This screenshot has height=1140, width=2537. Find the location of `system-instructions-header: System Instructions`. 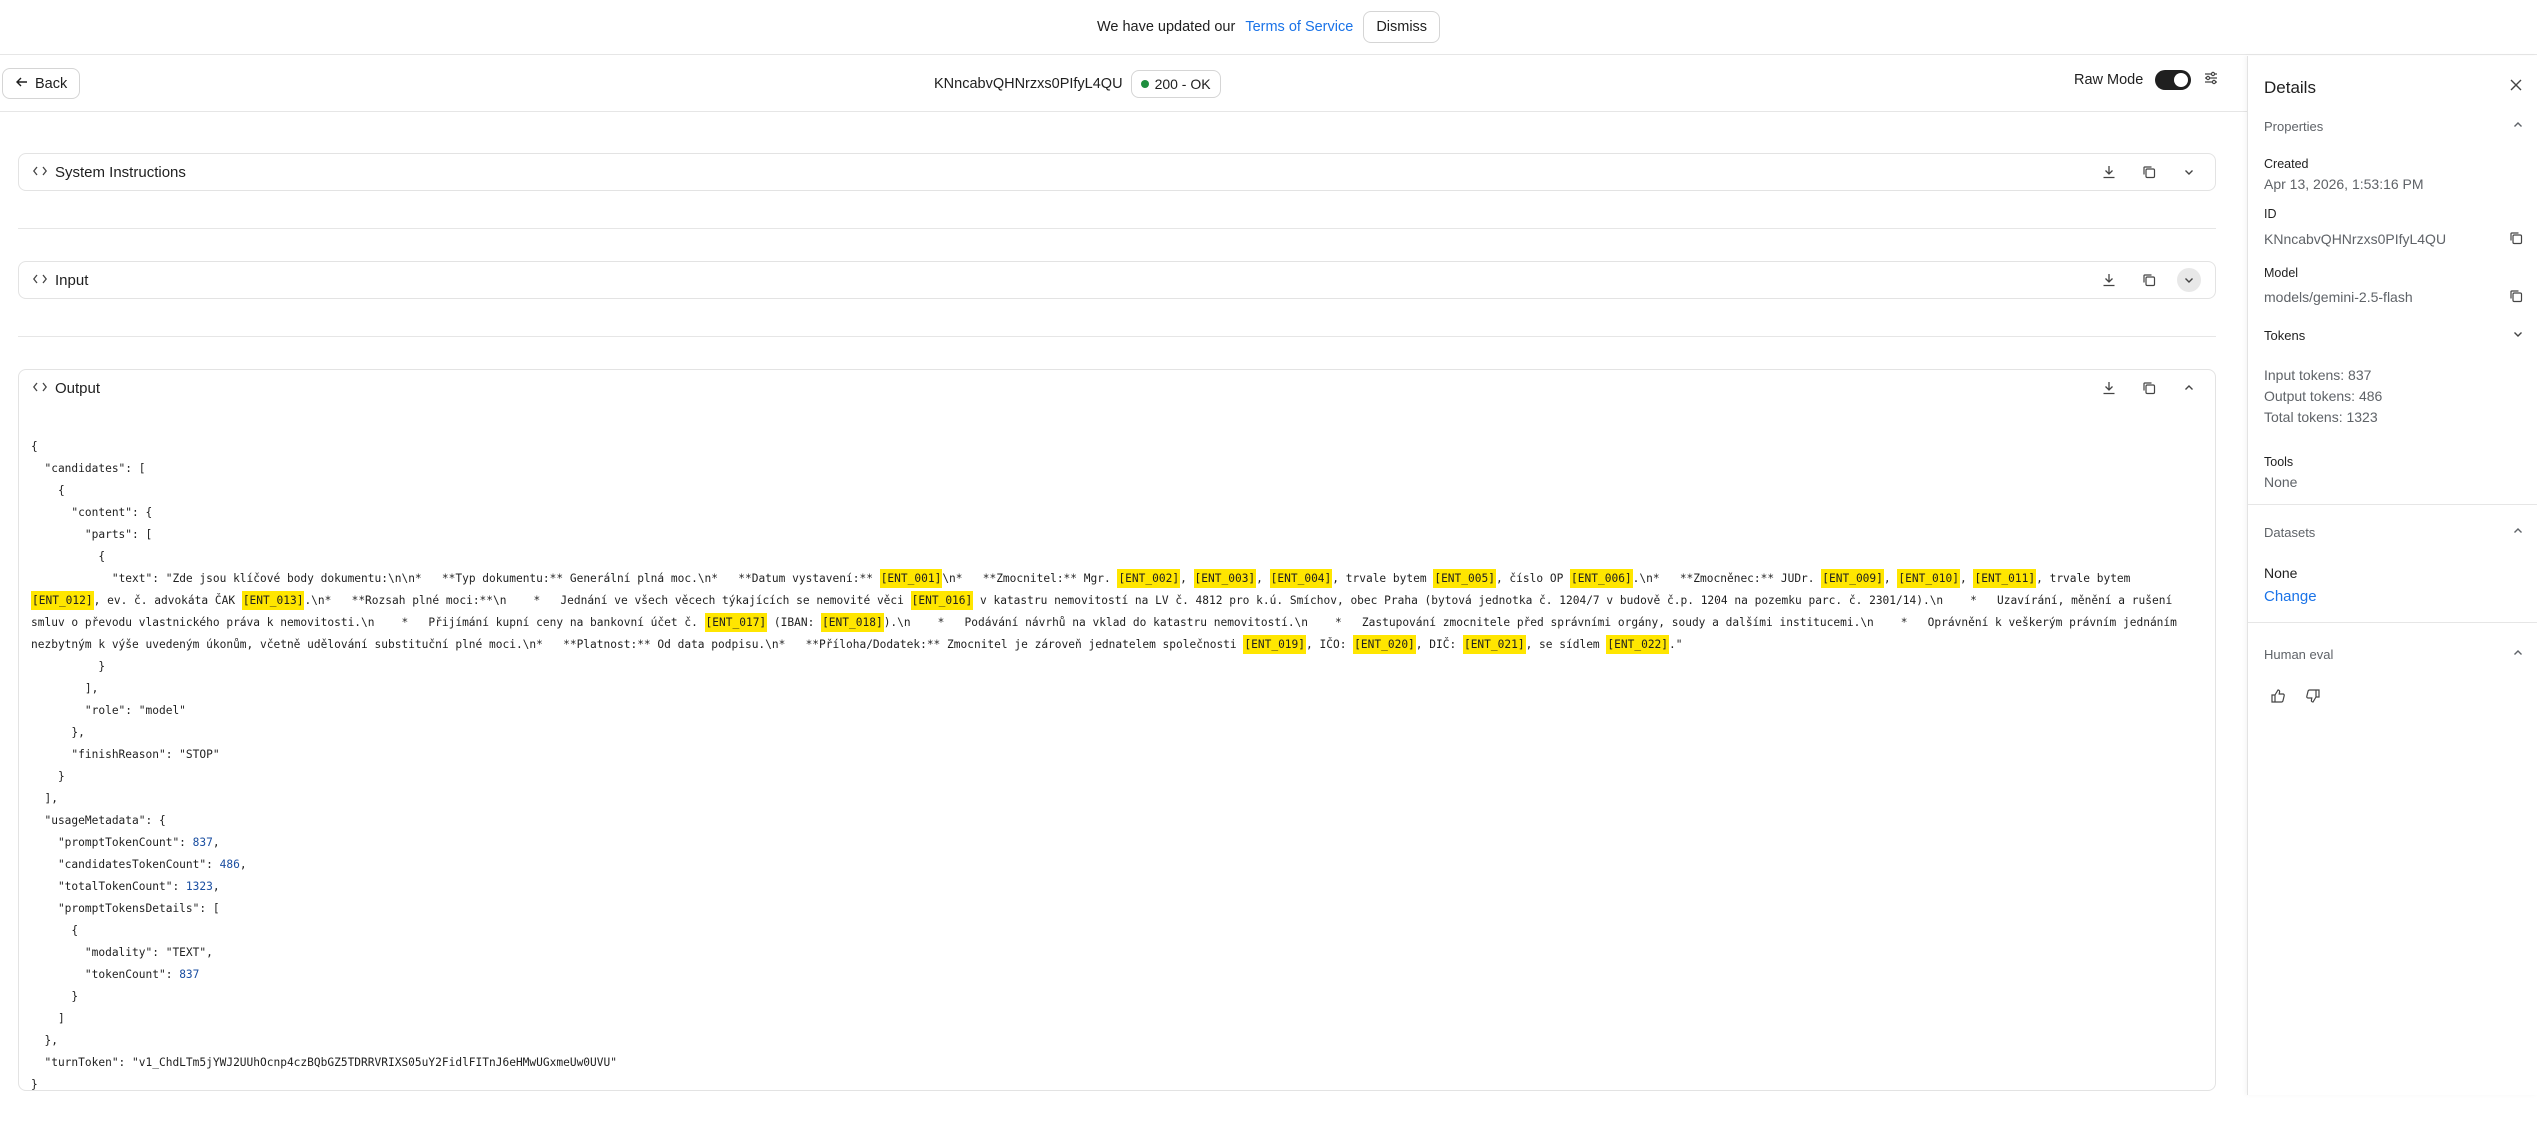

system-instructions-header: System Instructions is located at coordinates (1117, 172).